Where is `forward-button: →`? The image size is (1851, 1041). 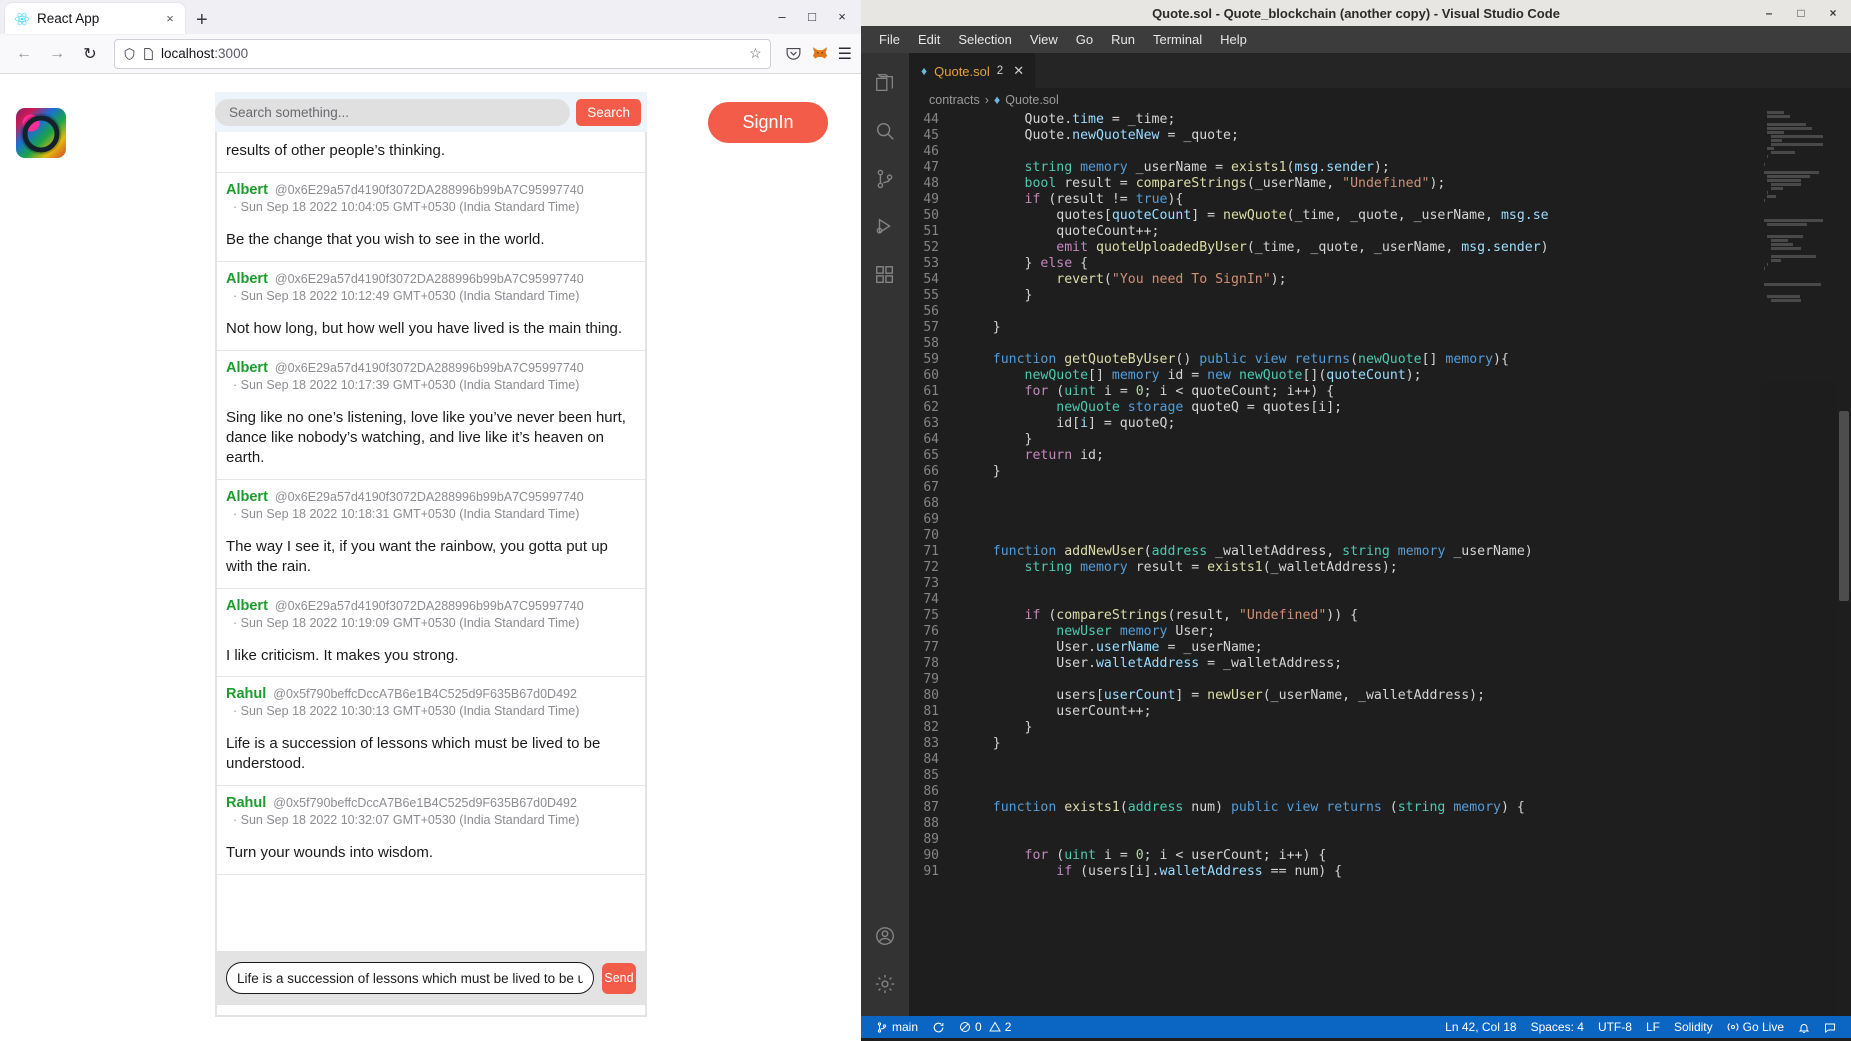
forward-button: → is located at coordinates (57, 54).